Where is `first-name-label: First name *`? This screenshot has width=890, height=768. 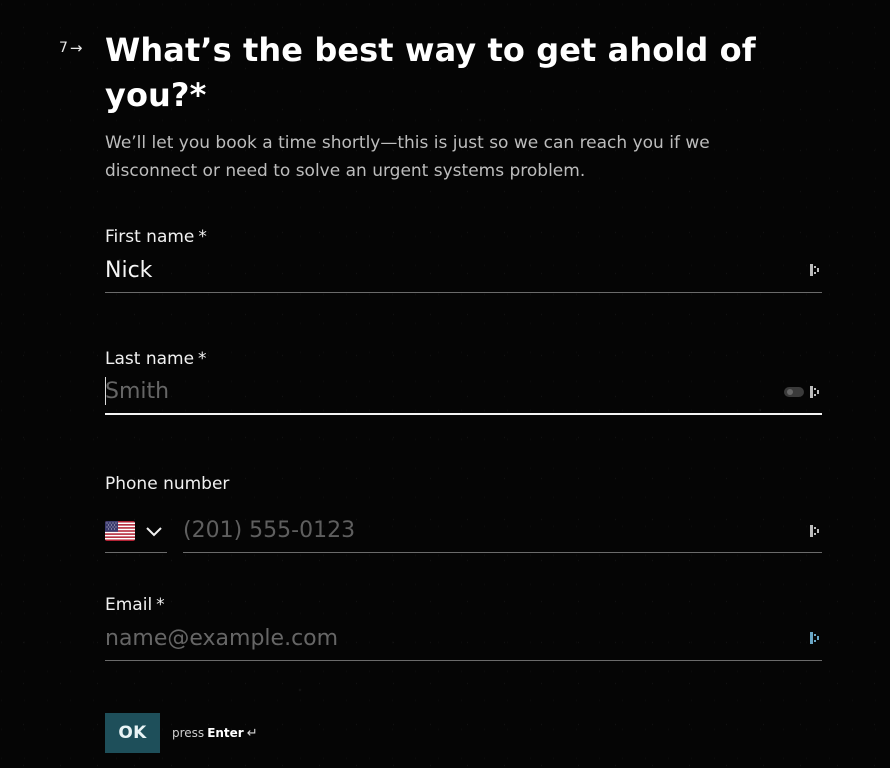
first-name-label: First name * is located at coordinates (463, 237).